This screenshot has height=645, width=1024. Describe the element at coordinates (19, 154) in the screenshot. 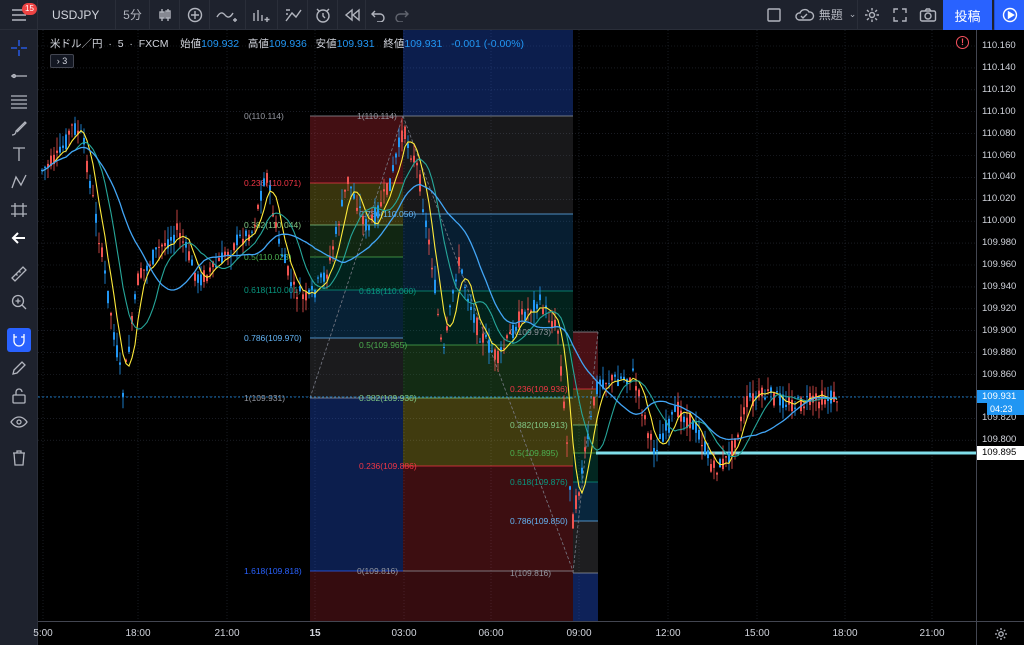

I see `text-tool` at that location.